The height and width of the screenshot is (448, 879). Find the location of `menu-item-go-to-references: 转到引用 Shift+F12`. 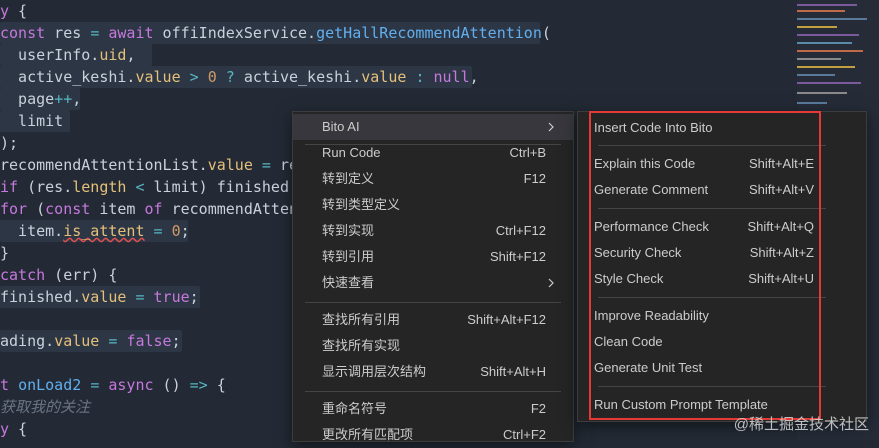

menu-item-go-to-references: 转到引用 Shift+F12 is located at coordinates (433, 257).